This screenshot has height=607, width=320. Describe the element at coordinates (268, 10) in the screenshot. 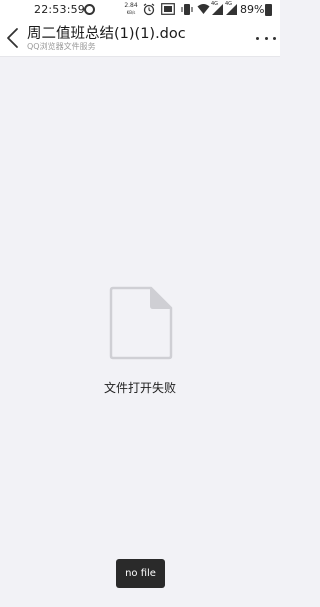

I see `battery-icon` at that location.